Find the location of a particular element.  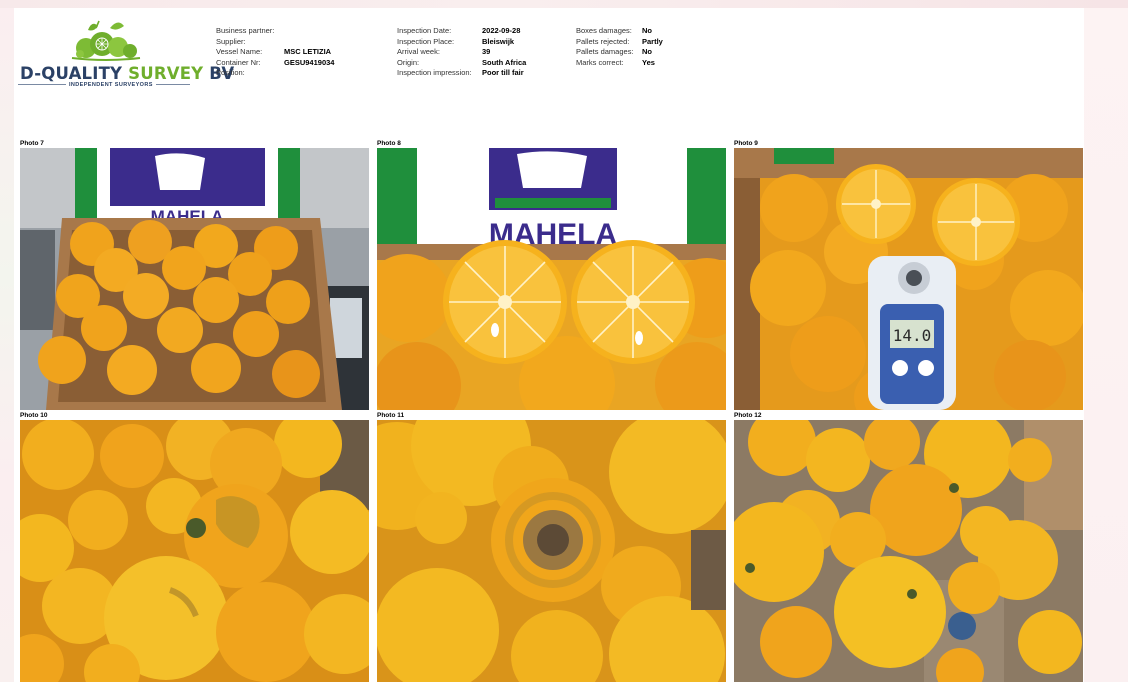

info-value: Partly is located at coordinates (652, 41).